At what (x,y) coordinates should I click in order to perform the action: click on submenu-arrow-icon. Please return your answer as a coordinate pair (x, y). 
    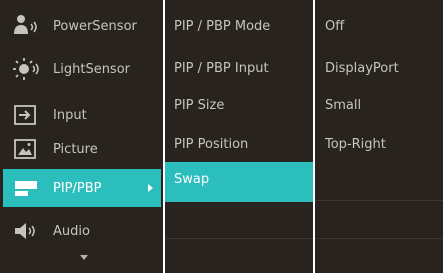
    Looking at the image, I should click on (150, 188).